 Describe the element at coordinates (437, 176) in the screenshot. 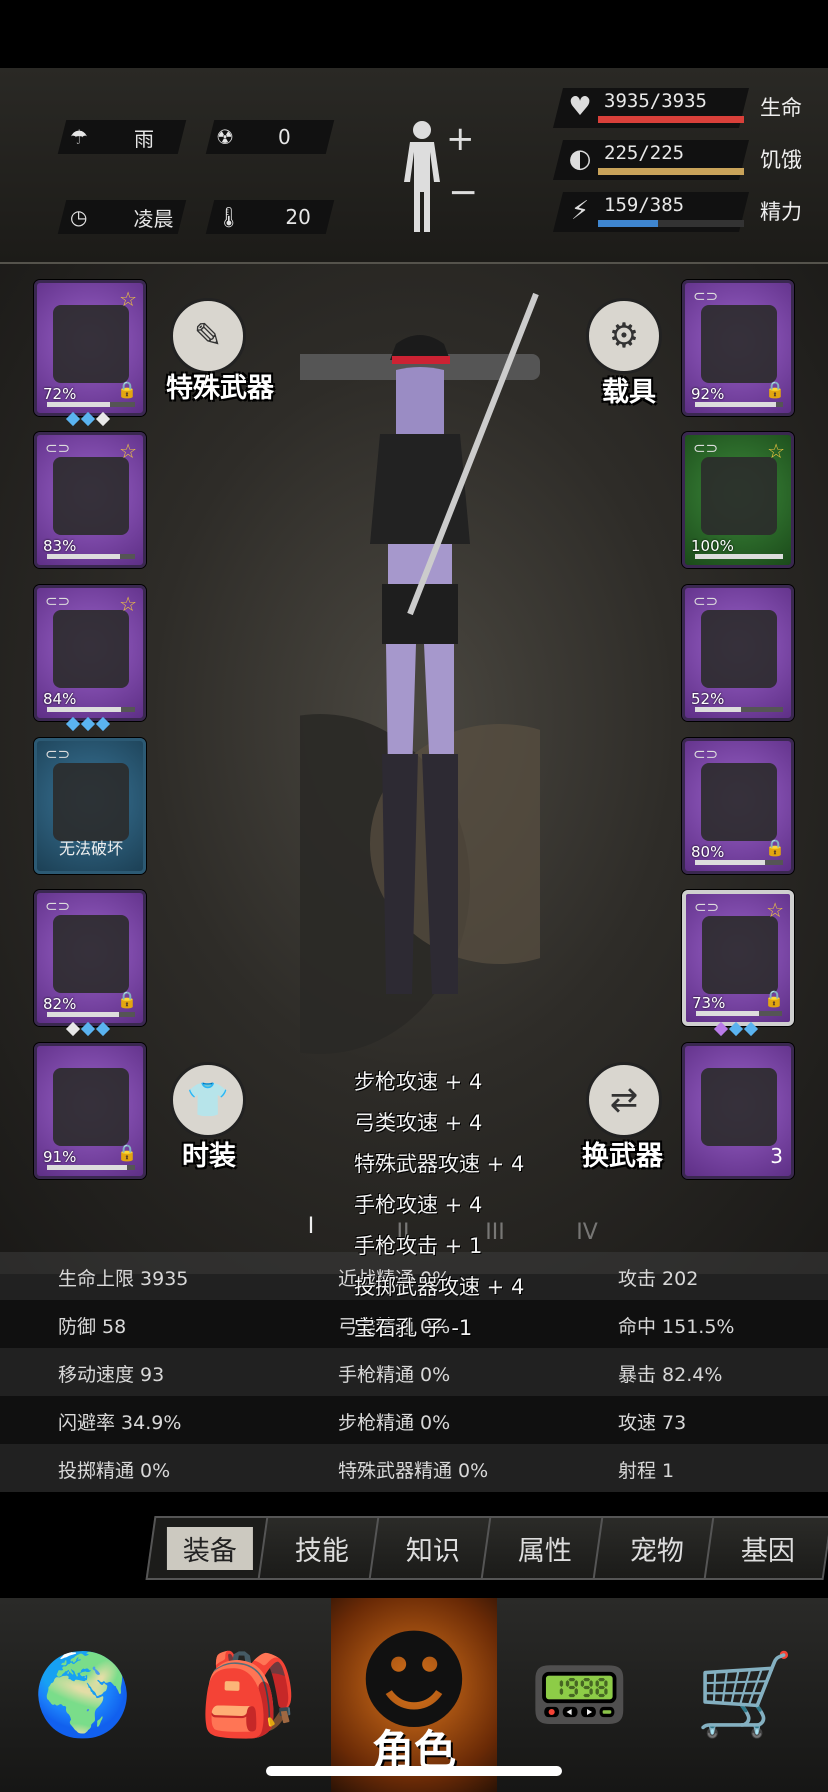

I see `body-status-button: + −` at that location.